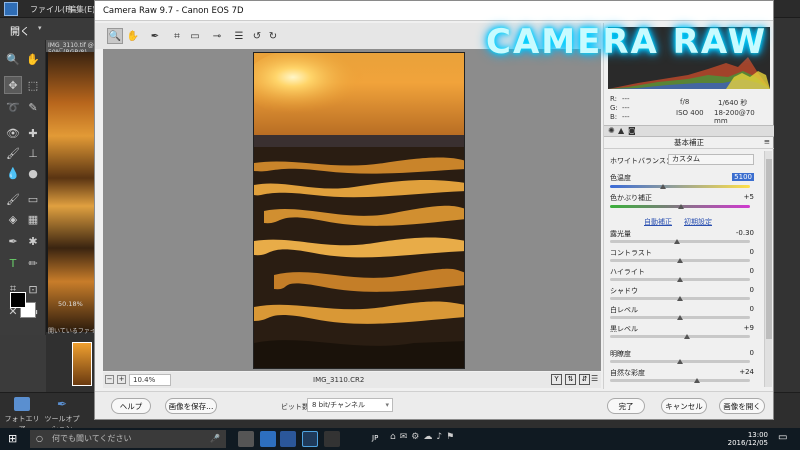 This screenshot has width=800, height=450. What do you see at coordinates (13, 59) in the screenshot?
I see `zoom-tool-icon: 🔍` at bounding box center [13, 59].